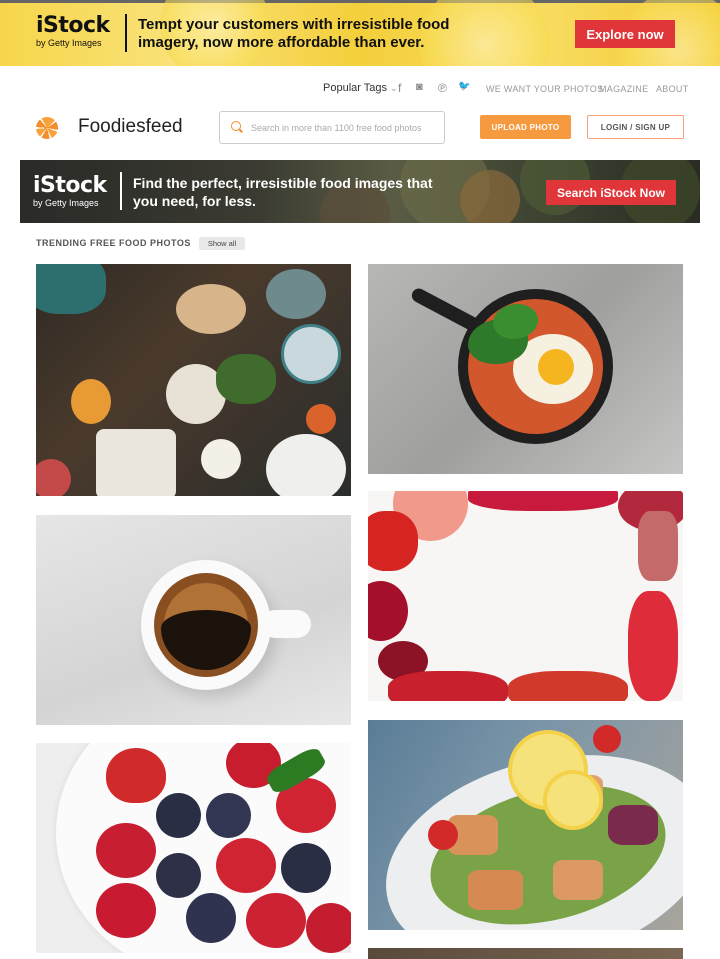 This screenshot has height=959, width=720. I want to click on ad-divider, so click(121, 191).